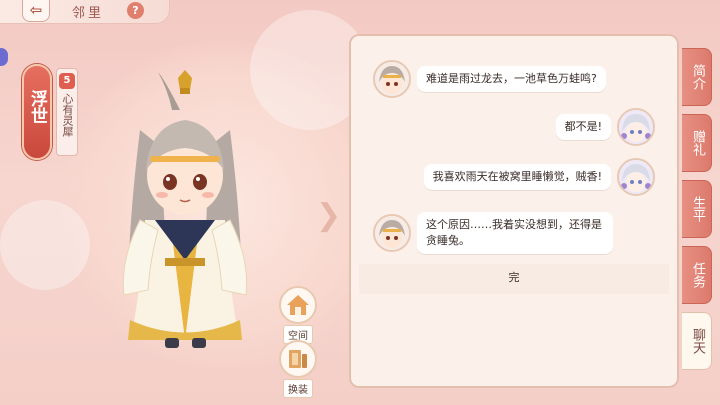  I want to click on chat-end-label: 完, so click(514, 279).